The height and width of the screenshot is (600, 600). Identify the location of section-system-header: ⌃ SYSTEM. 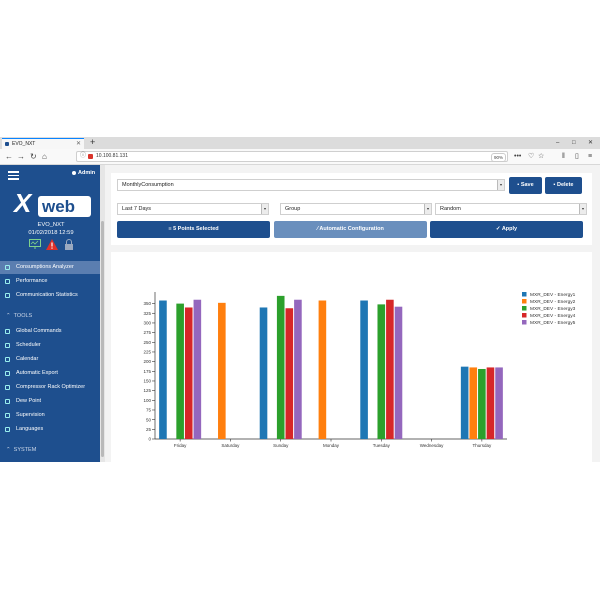
(21, 450).